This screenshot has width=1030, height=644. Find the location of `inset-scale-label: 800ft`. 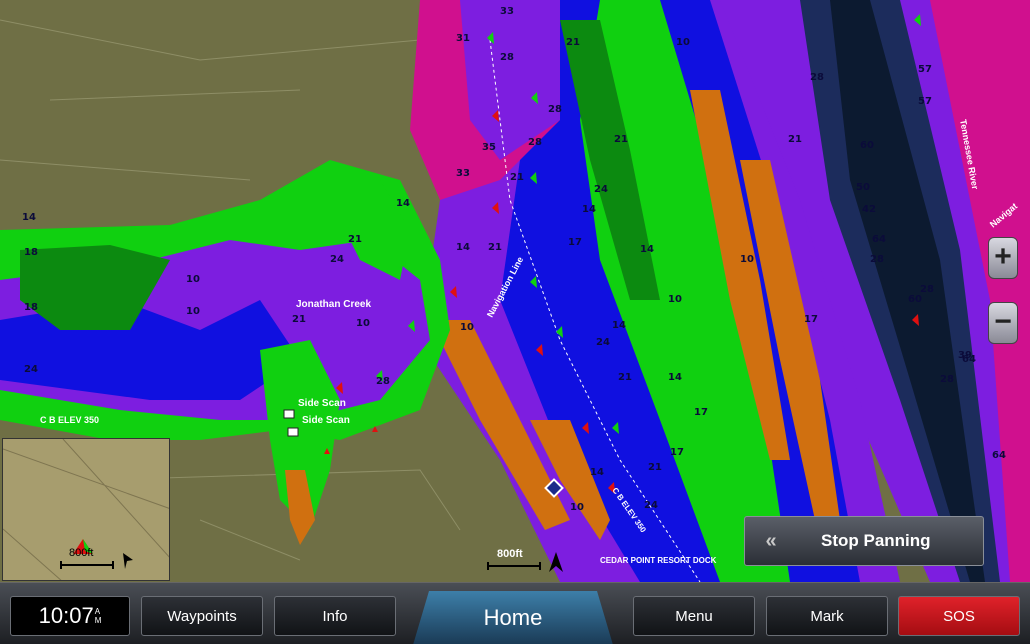

inset-scale-label: 800ft is located at coordinates (81, 553).